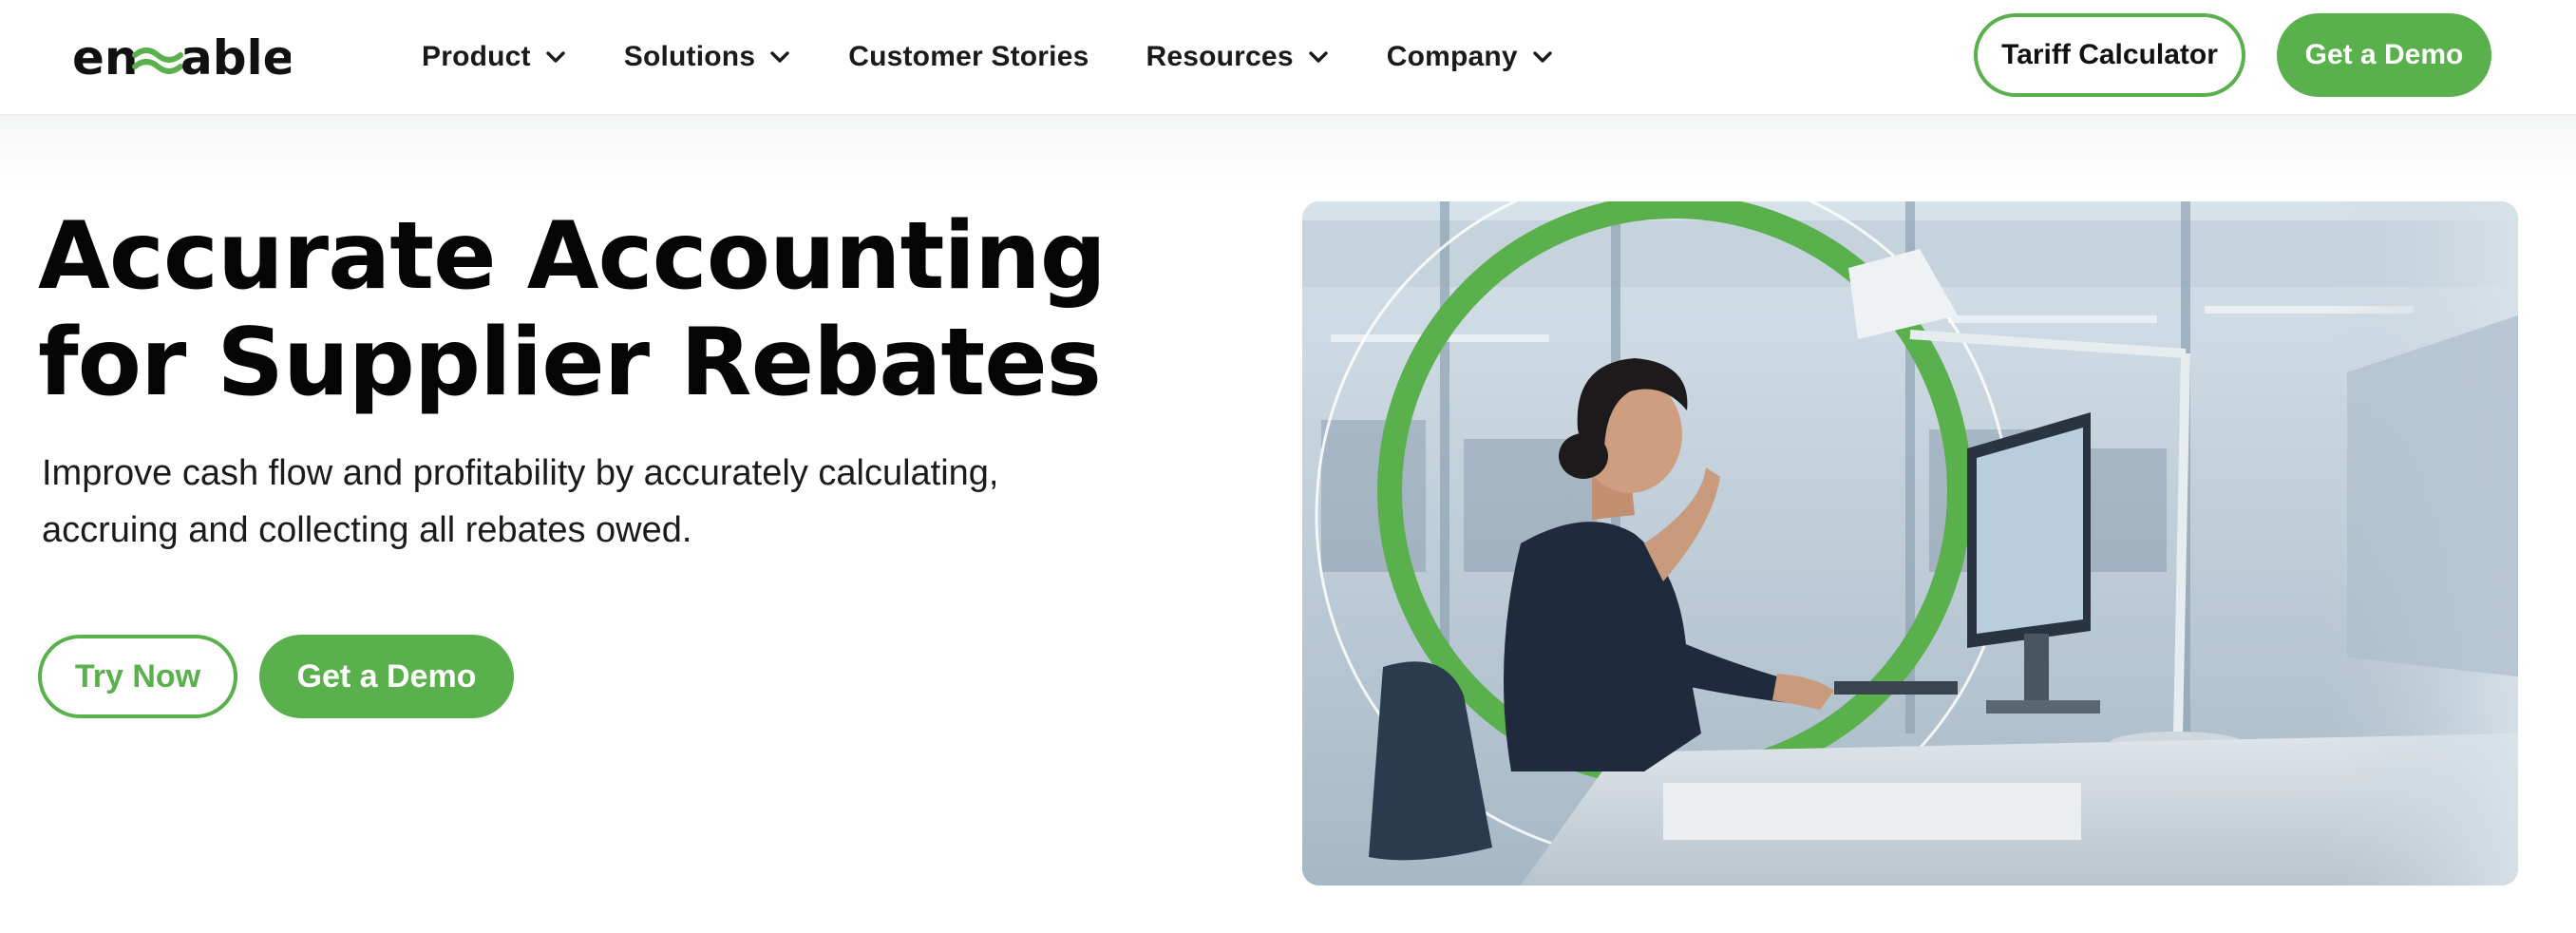 Image resolution: width=2576 pixels, height=933 pixels. What do you see at coordinates (386, 676) in the screenshot?
I see `hero-get-demo-button: Get a Demo` at bounding box center [386, 676].